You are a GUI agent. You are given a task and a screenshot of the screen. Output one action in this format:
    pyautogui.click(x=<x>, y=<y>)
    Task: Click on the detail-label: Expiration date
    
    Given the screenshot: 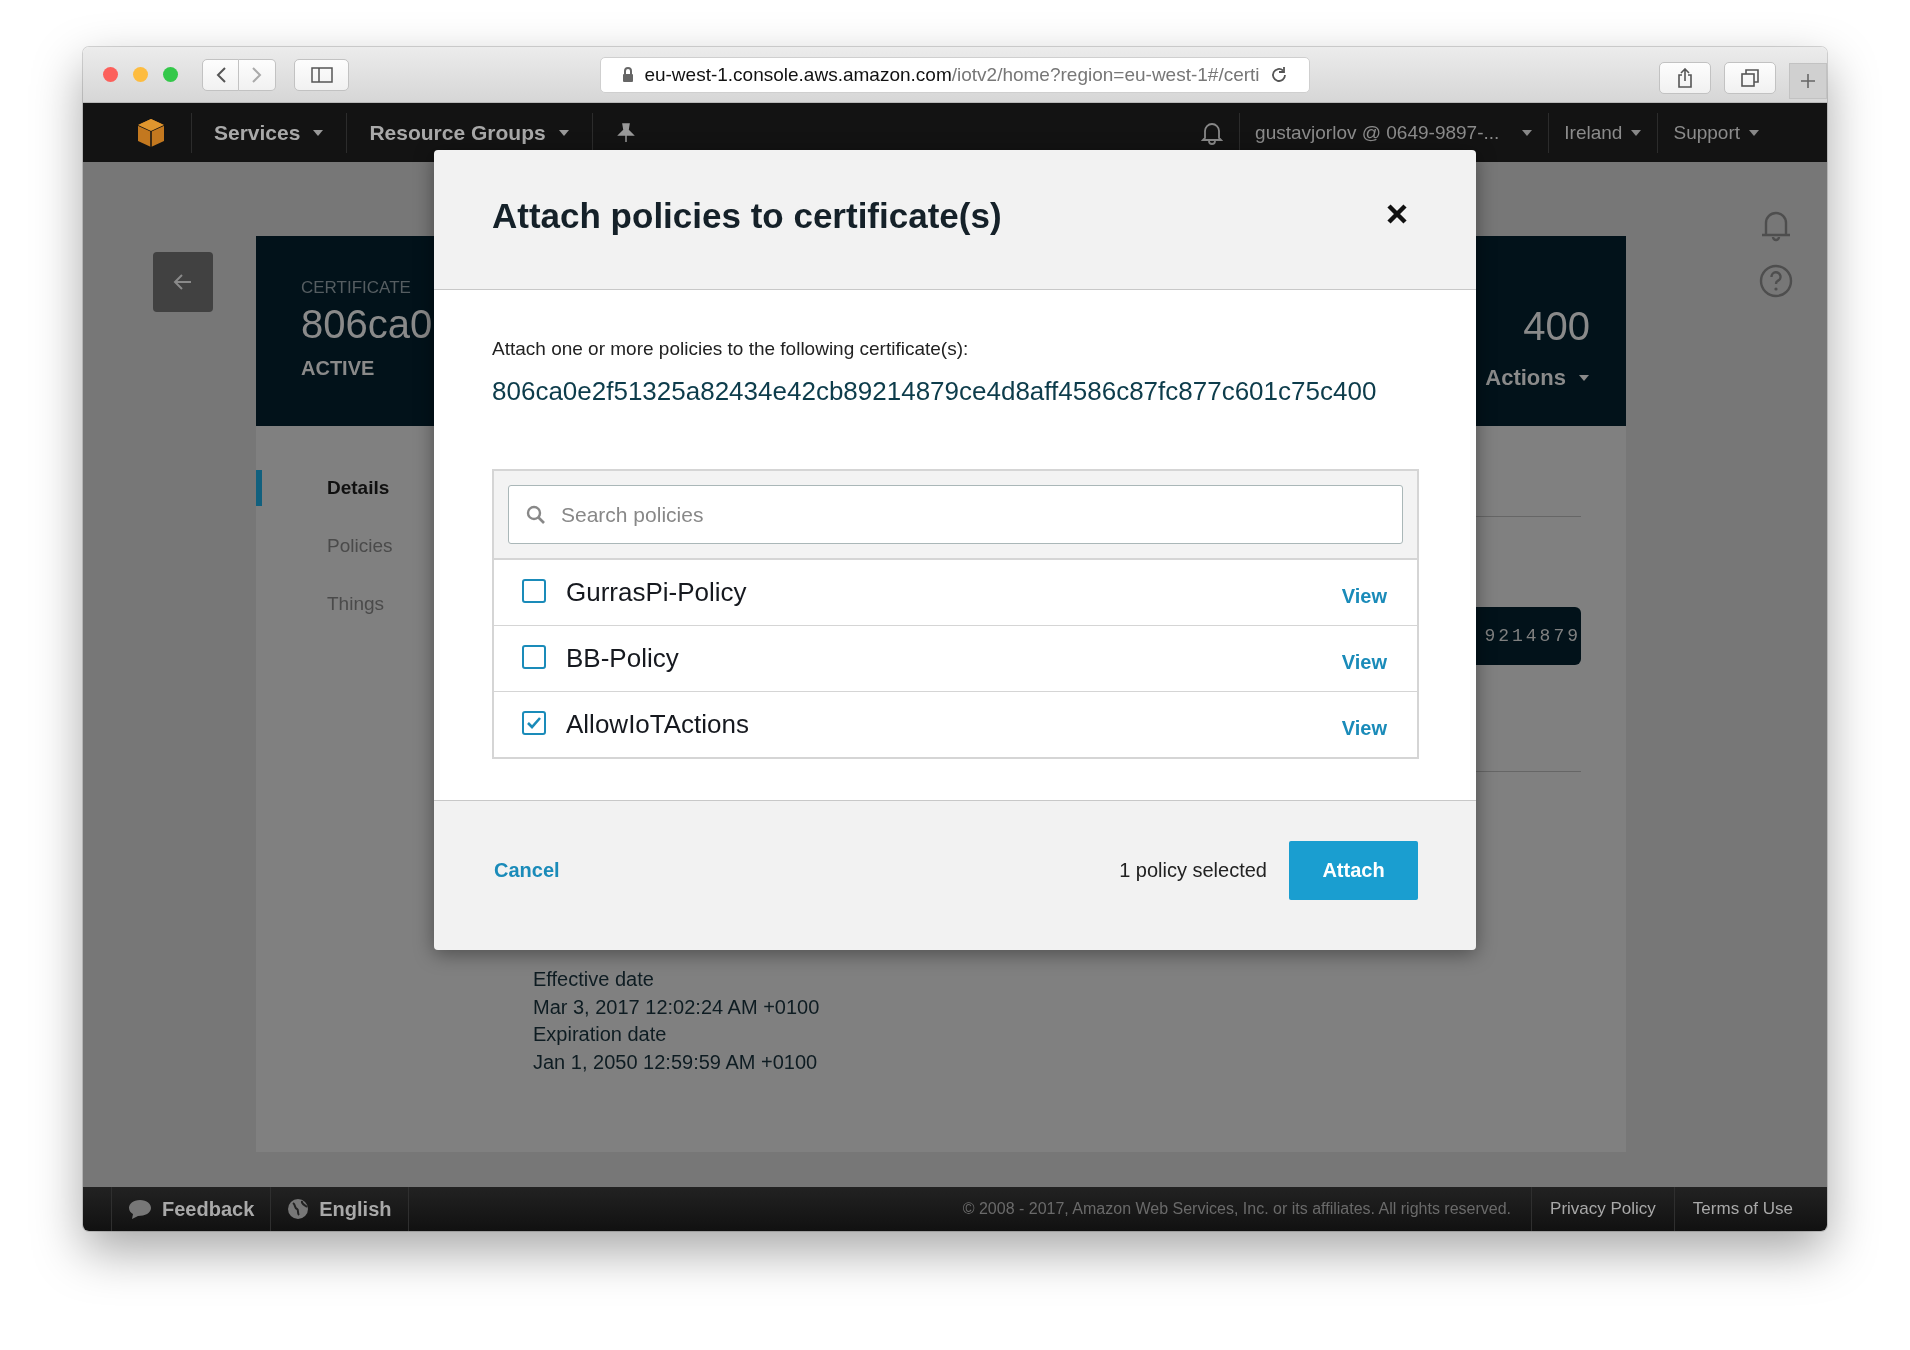 What is the action you would take?
    pyautogui.click(x=600, y=1034)
    